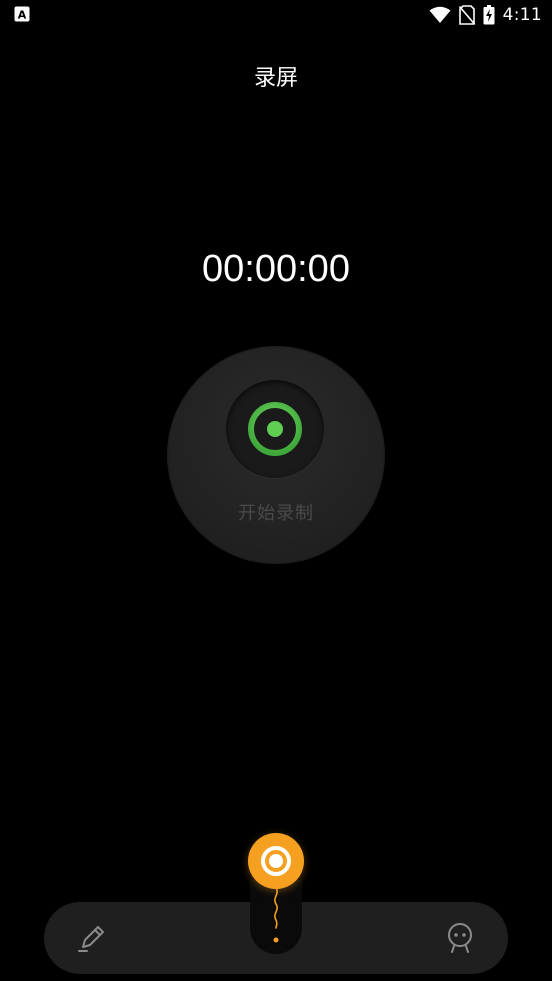 Image resolution: width=552 pixels, height=981 pixels. What do you see at coordinates (276, 15) in the screenshot?
I see `status-bar: A 4:11` at bounding box center [276, 15].